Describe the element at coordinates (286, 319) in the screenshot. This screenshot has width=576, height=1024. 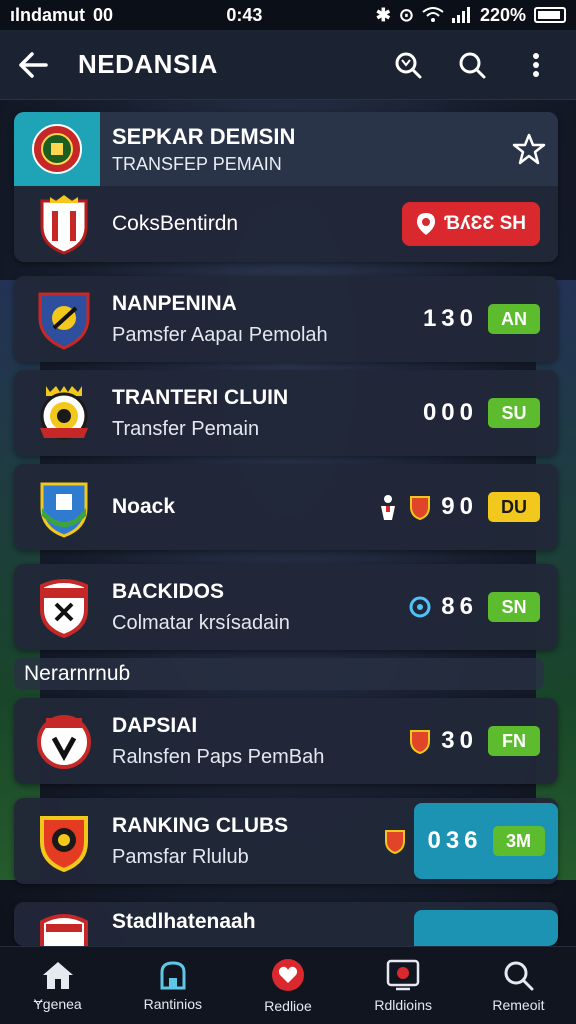
I see `club-row: NANPENINA Pamsfer Aapaı Pemolah 130 AN` at that location.